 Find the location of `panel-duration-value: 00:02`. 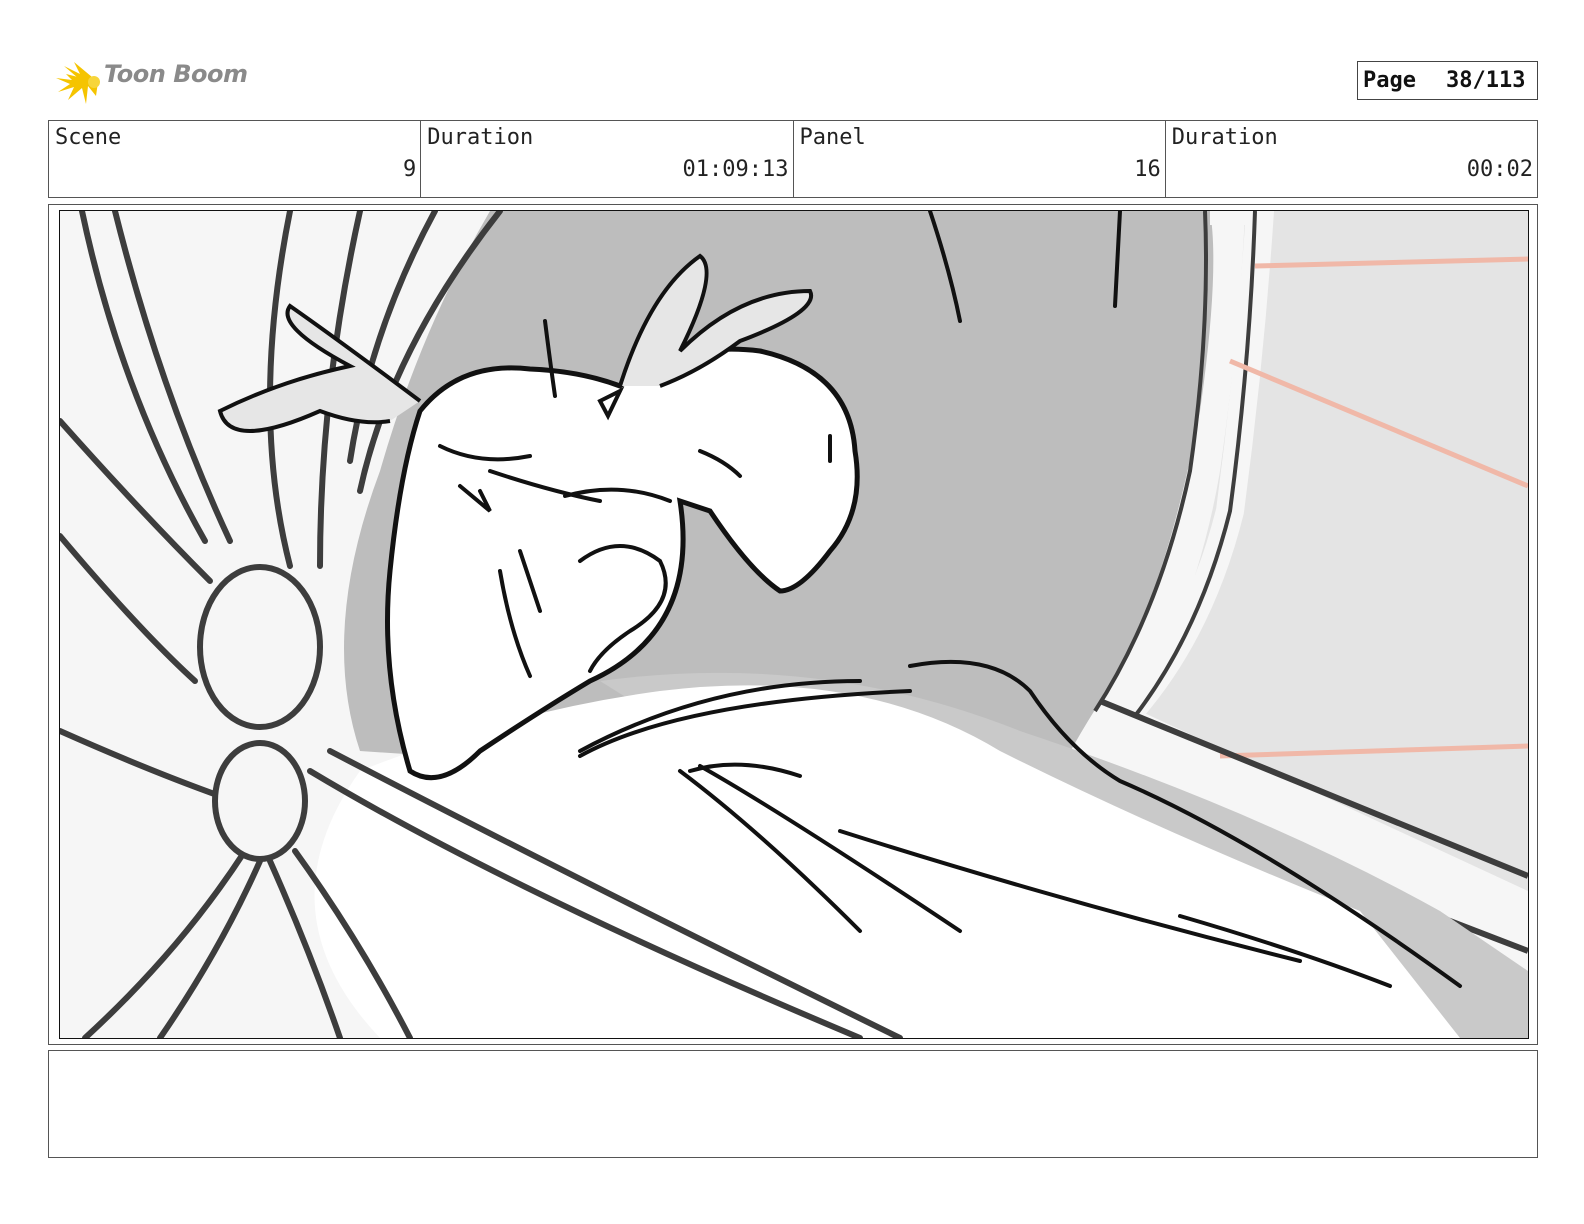

panel-duration-value: 00:02 is located at coordinates (1499, 169).